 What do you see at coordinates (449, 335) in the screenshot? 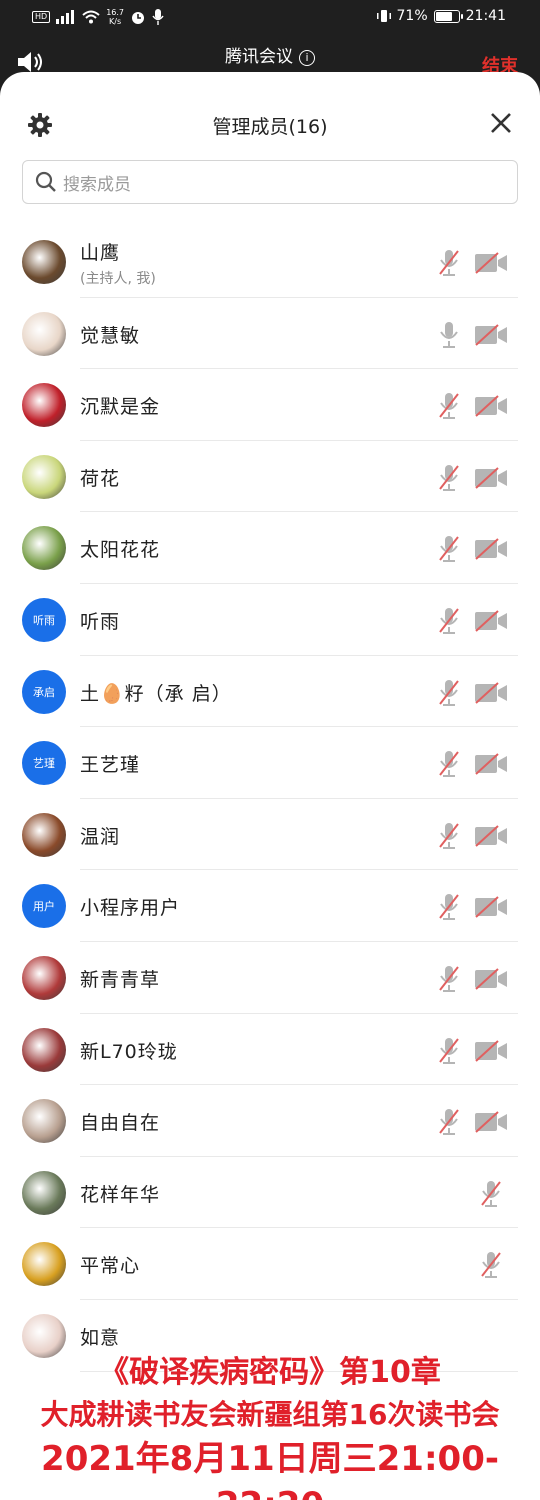
I see `mic-icon` at bounding box center [449, 335].